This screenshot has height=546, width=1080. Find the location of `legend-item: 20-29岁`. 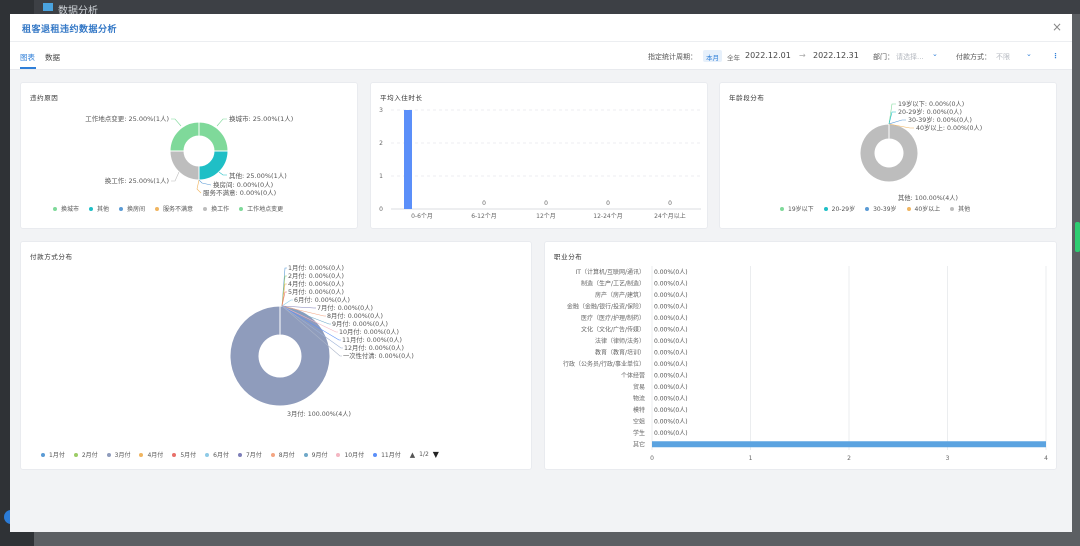

legend-item: 20-29岁 is located at coordinates (839, 208).